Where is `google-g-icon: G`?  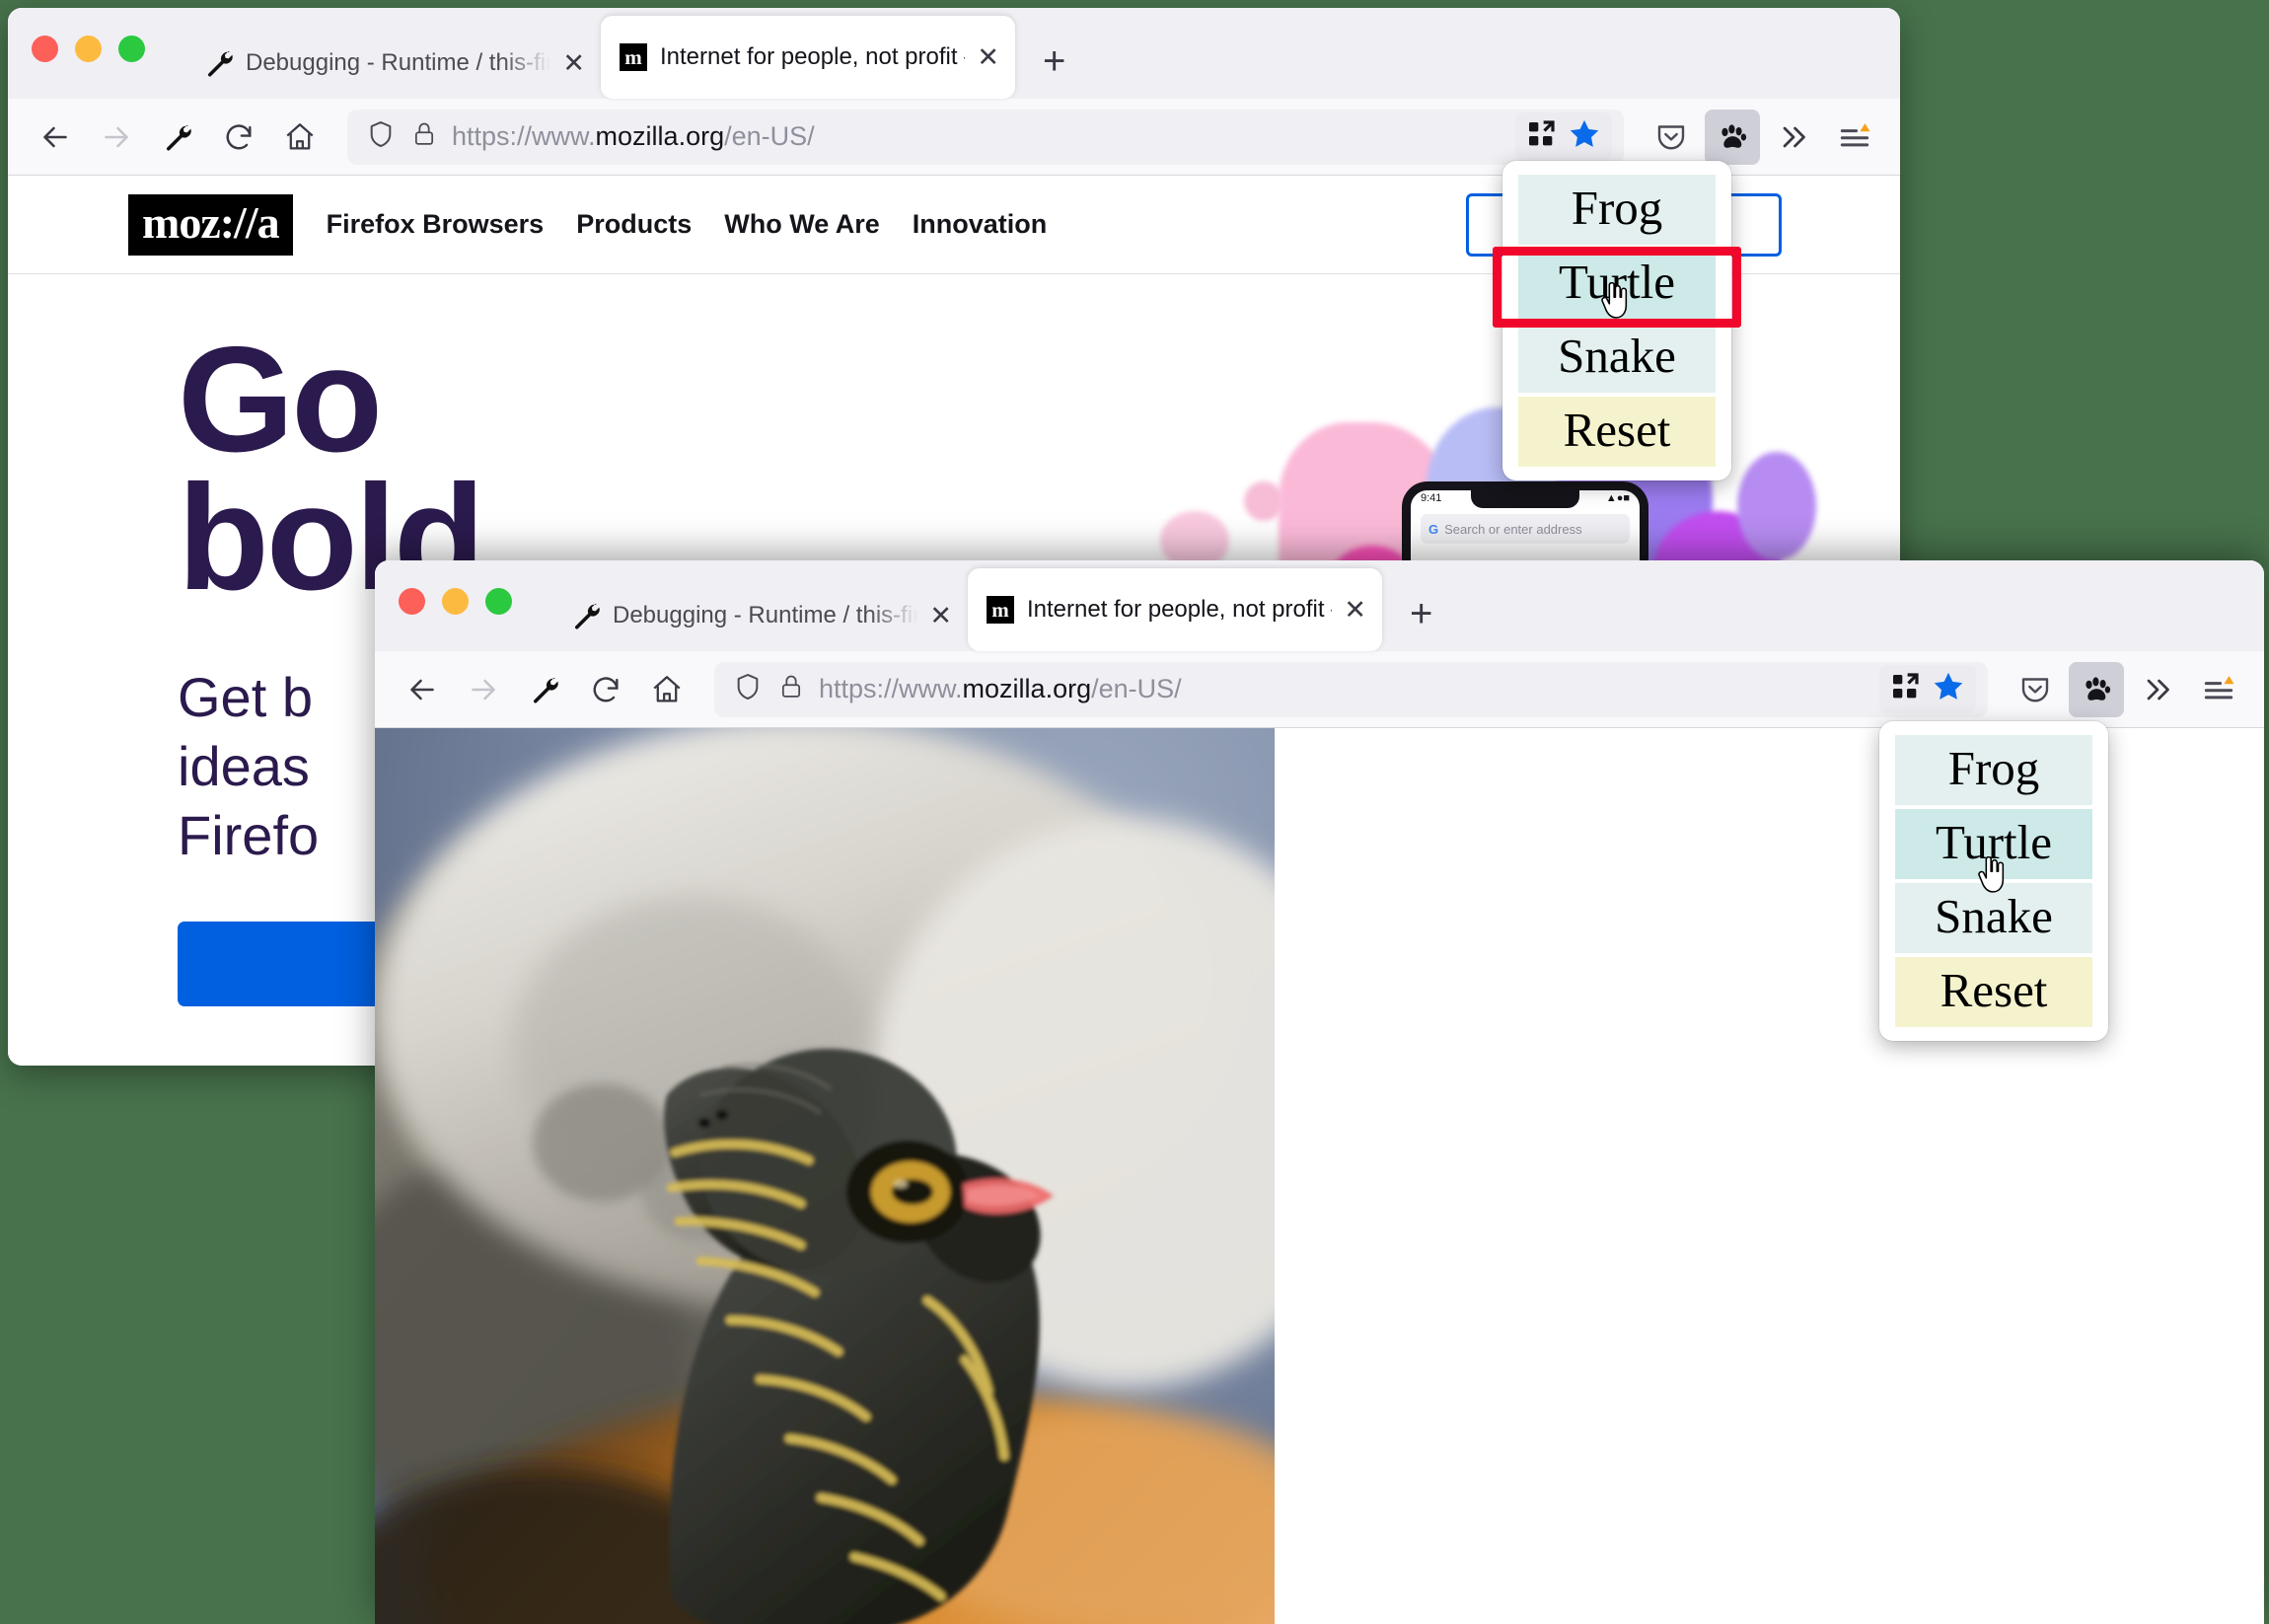 google-g-icon: G is located at coordinates (1433, 529).